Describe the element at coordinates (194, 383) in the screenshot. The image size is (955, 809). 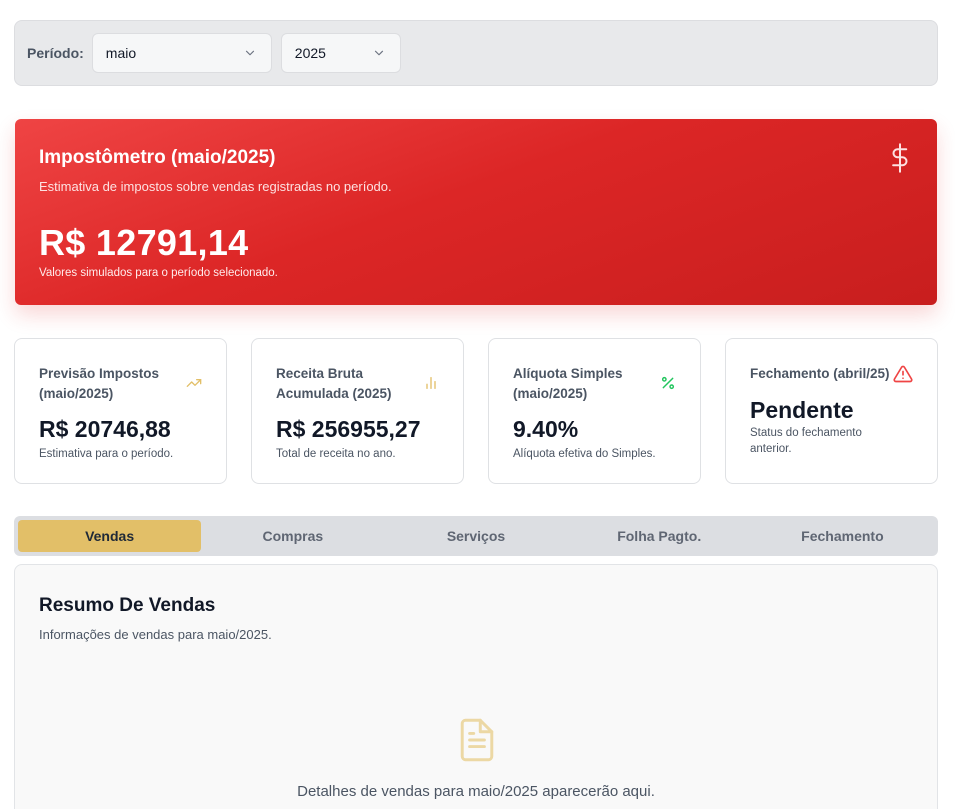
I see `trending-up-icon` at that location.